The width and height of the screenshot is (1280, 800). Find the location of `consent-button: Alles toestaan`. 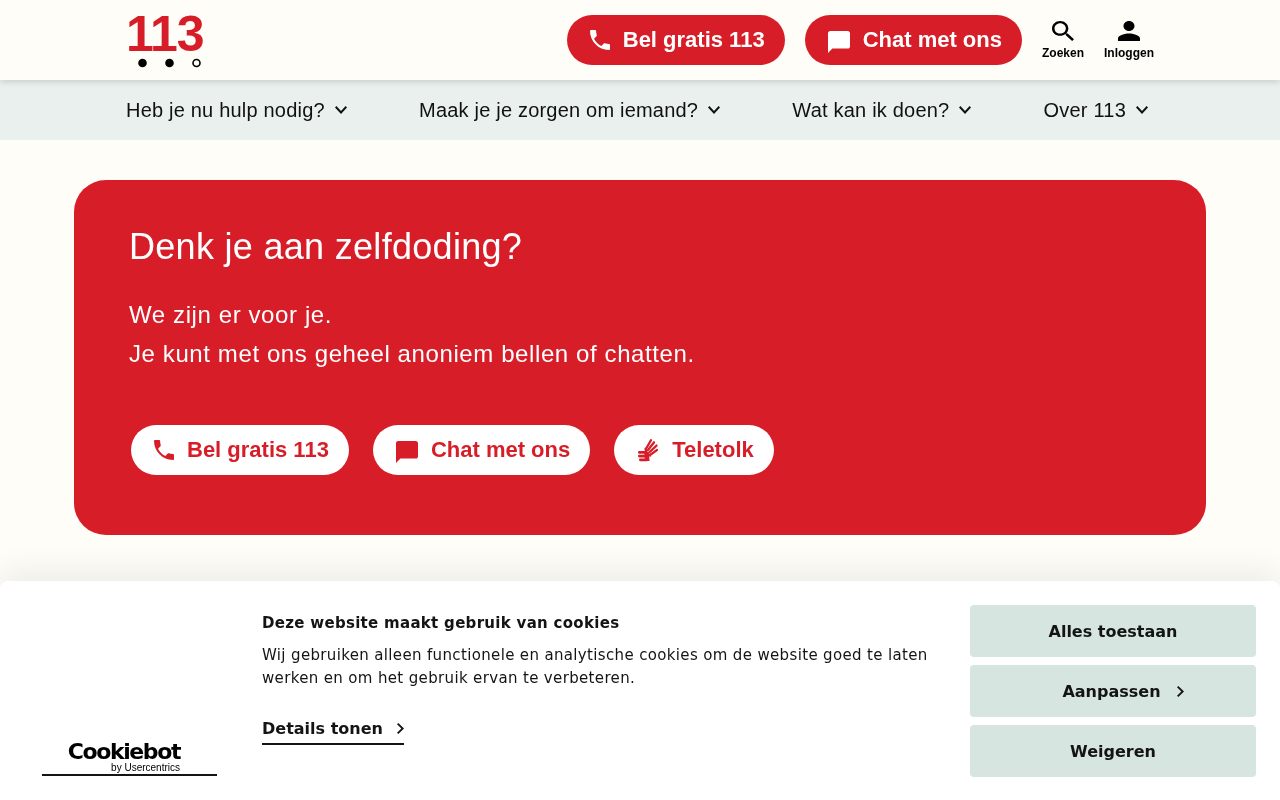

consent-button: Alles toestaan is located at coordinates (1113, 631).